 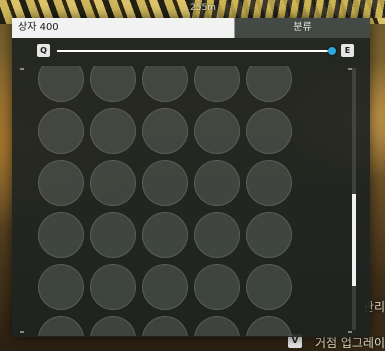 I want to click on e-key-badge: E, so click(x=347, y=50).